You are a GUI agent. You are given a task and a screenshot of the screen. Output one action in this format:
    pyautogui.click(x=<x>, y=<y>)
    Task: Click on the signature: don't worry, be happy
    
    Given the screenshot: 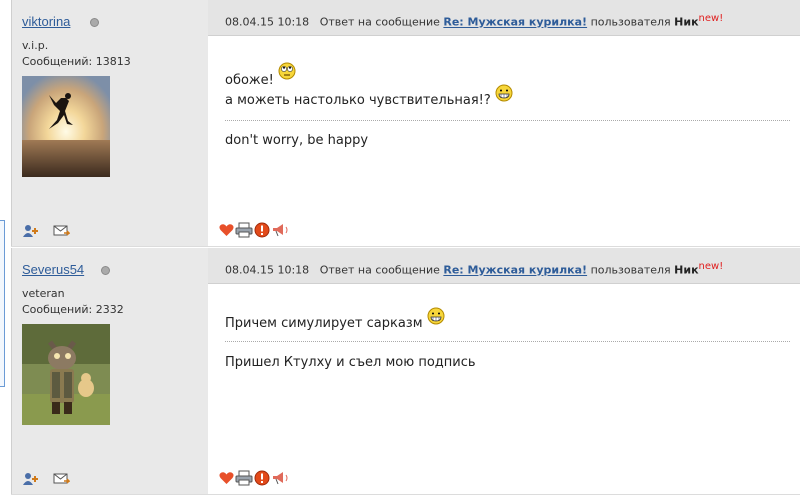 What is the action you would take?
    pyautogui.click(x=297, y=140)
    